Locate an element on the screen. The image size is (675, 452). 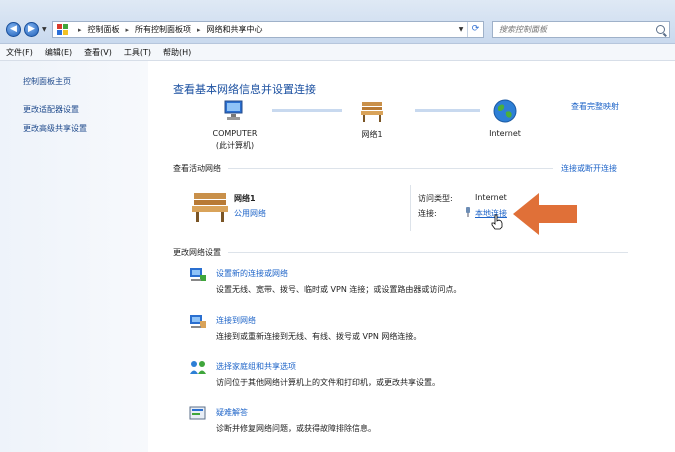
page-title: 查看基本网络信息并设置连接 is located at coordinates (244, 89).